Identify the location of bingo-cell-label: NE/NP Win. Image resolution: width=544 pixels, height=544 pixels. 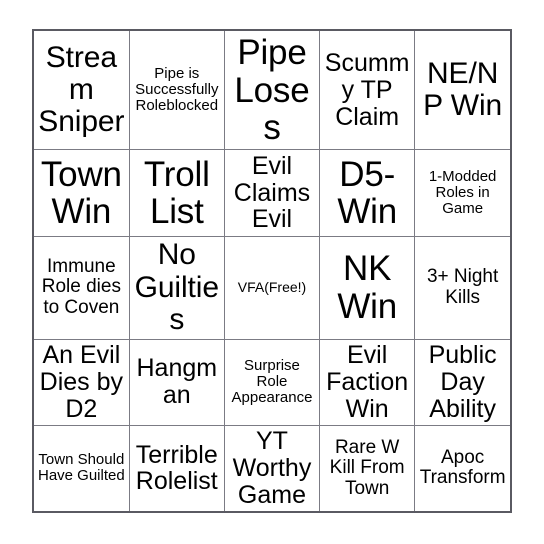
(463, 90).